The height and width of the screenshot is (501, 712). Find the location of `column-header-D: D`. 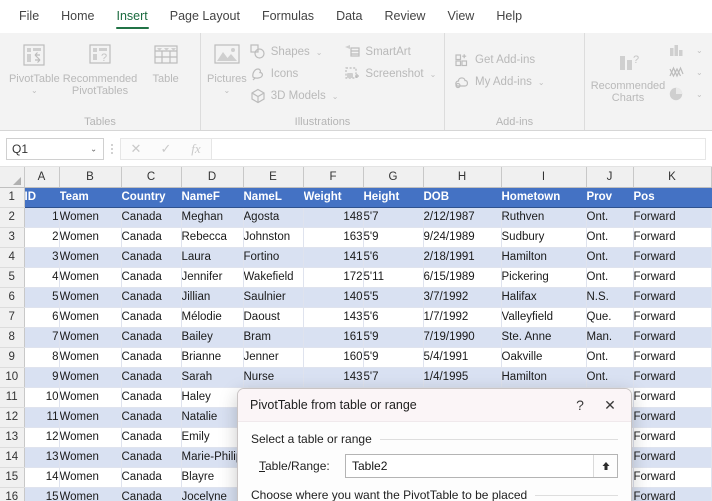

column-header-D: D is located at coordinates (212, 177).